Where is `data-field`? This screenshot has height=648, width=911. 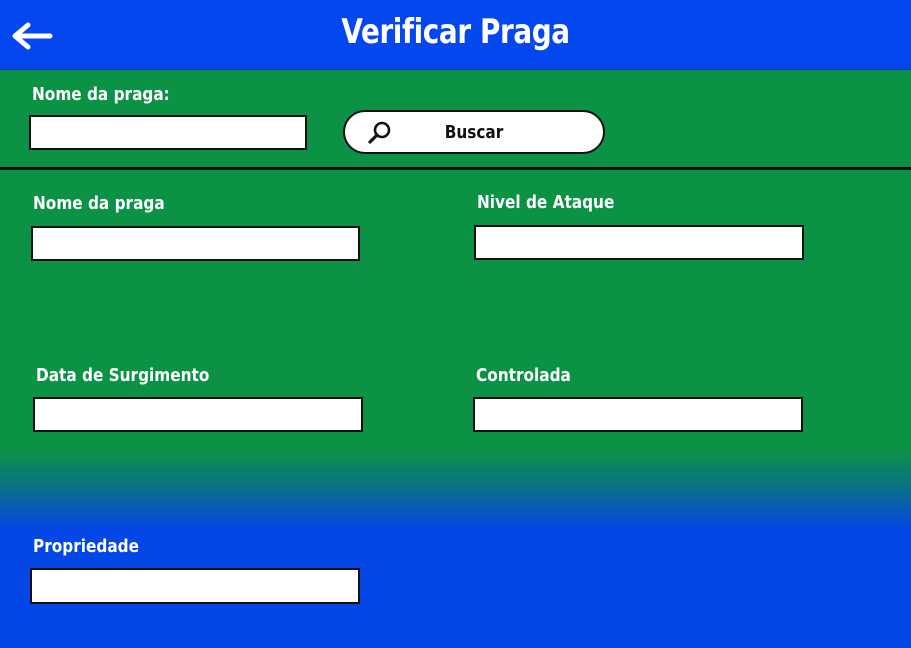
data-field is located at coordinates (198, 414).